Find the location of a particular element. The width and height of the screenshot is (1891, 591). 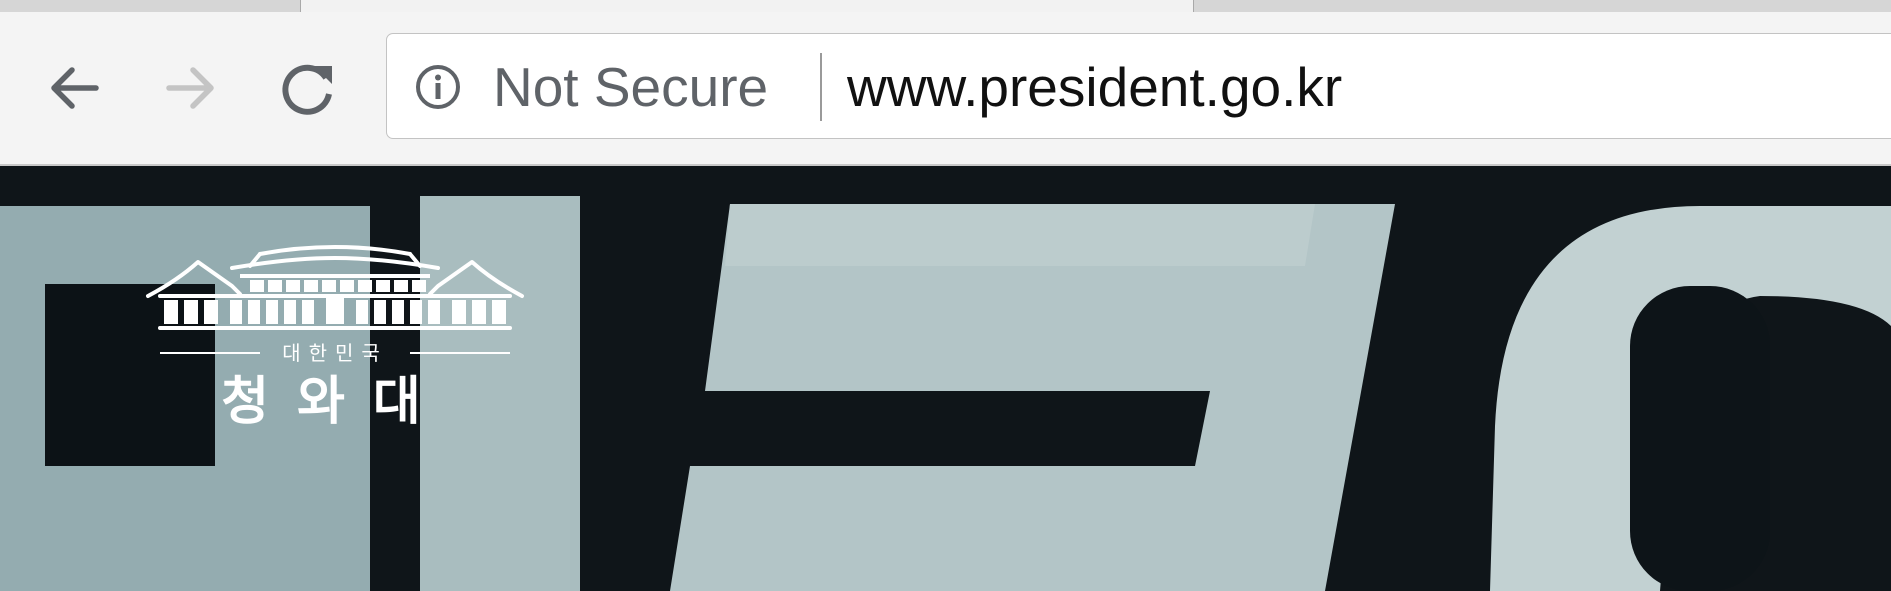

logo-subtitle-row: 대한민국 is located at coordinates (335, 353).